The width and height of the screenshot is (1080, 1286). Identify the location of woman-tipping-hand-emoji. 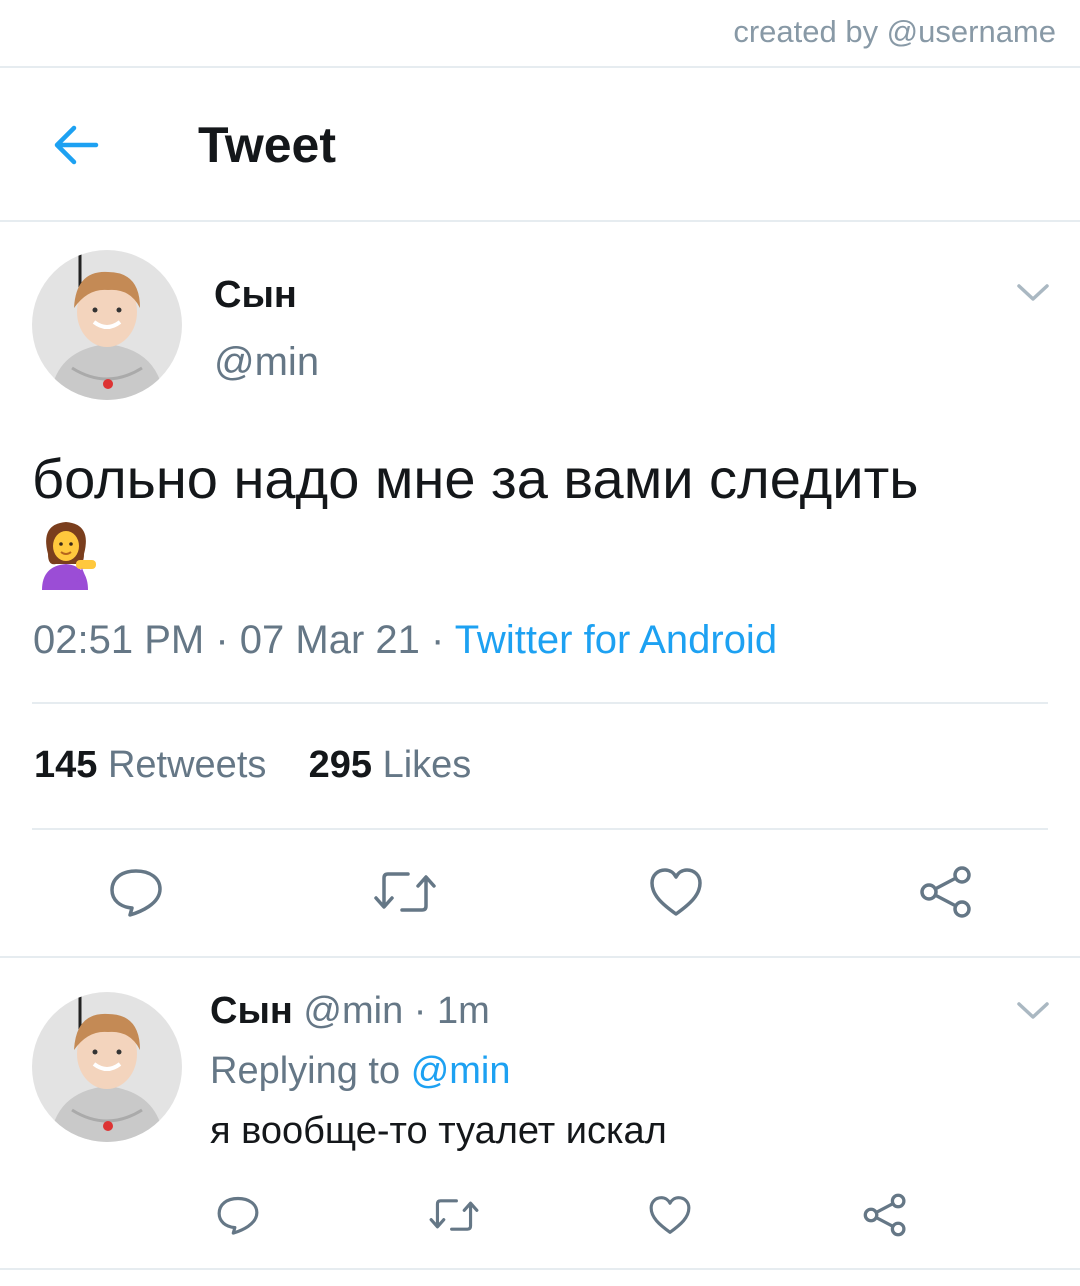
(67, 553).